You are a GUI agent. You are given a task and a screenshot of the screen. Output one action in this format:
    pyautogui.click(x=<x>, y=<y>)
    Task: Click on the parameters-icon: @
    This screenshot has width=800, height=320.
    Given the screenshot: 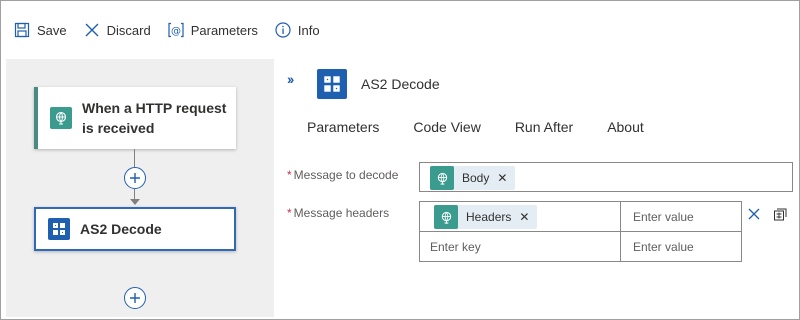 What is the action you would take?
    pyautogui.click(x=176, y=30)
    